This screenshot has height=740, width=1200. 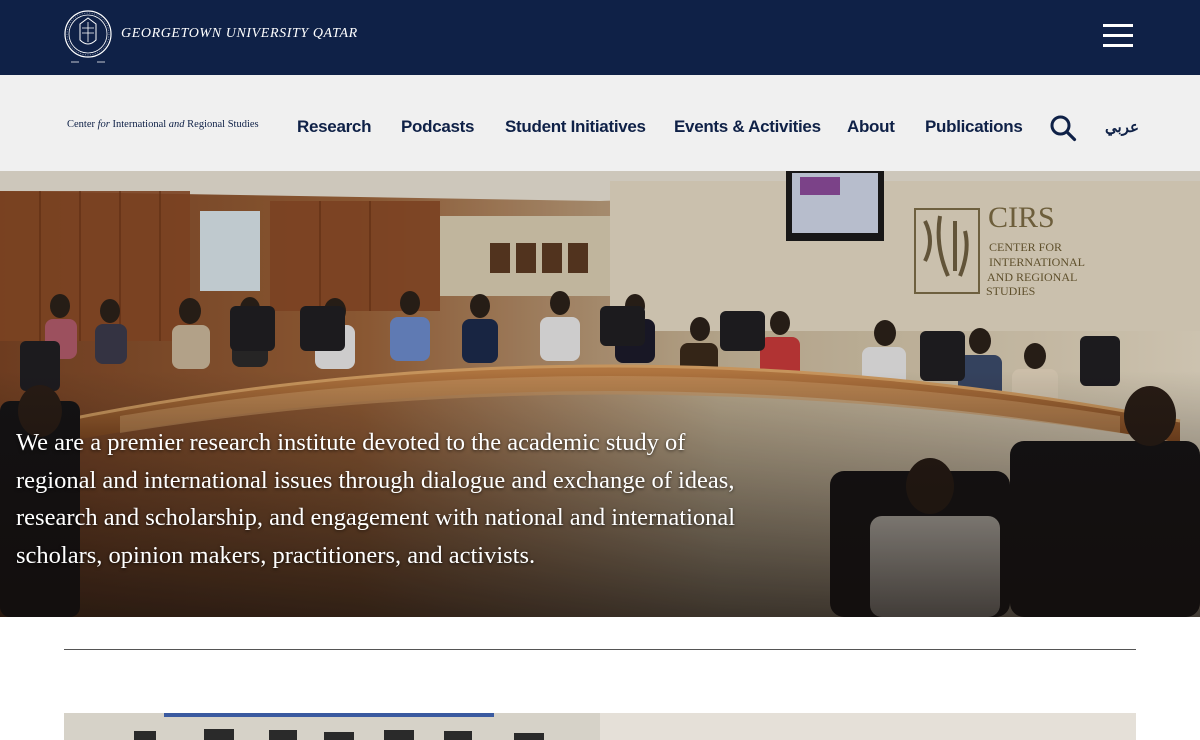 What do you see at coordinates (600, 37) in the screenshot?
I see `top-bar: GEORGETOWN UNIVERSITY QATAR` at bounding box center [600, 37].